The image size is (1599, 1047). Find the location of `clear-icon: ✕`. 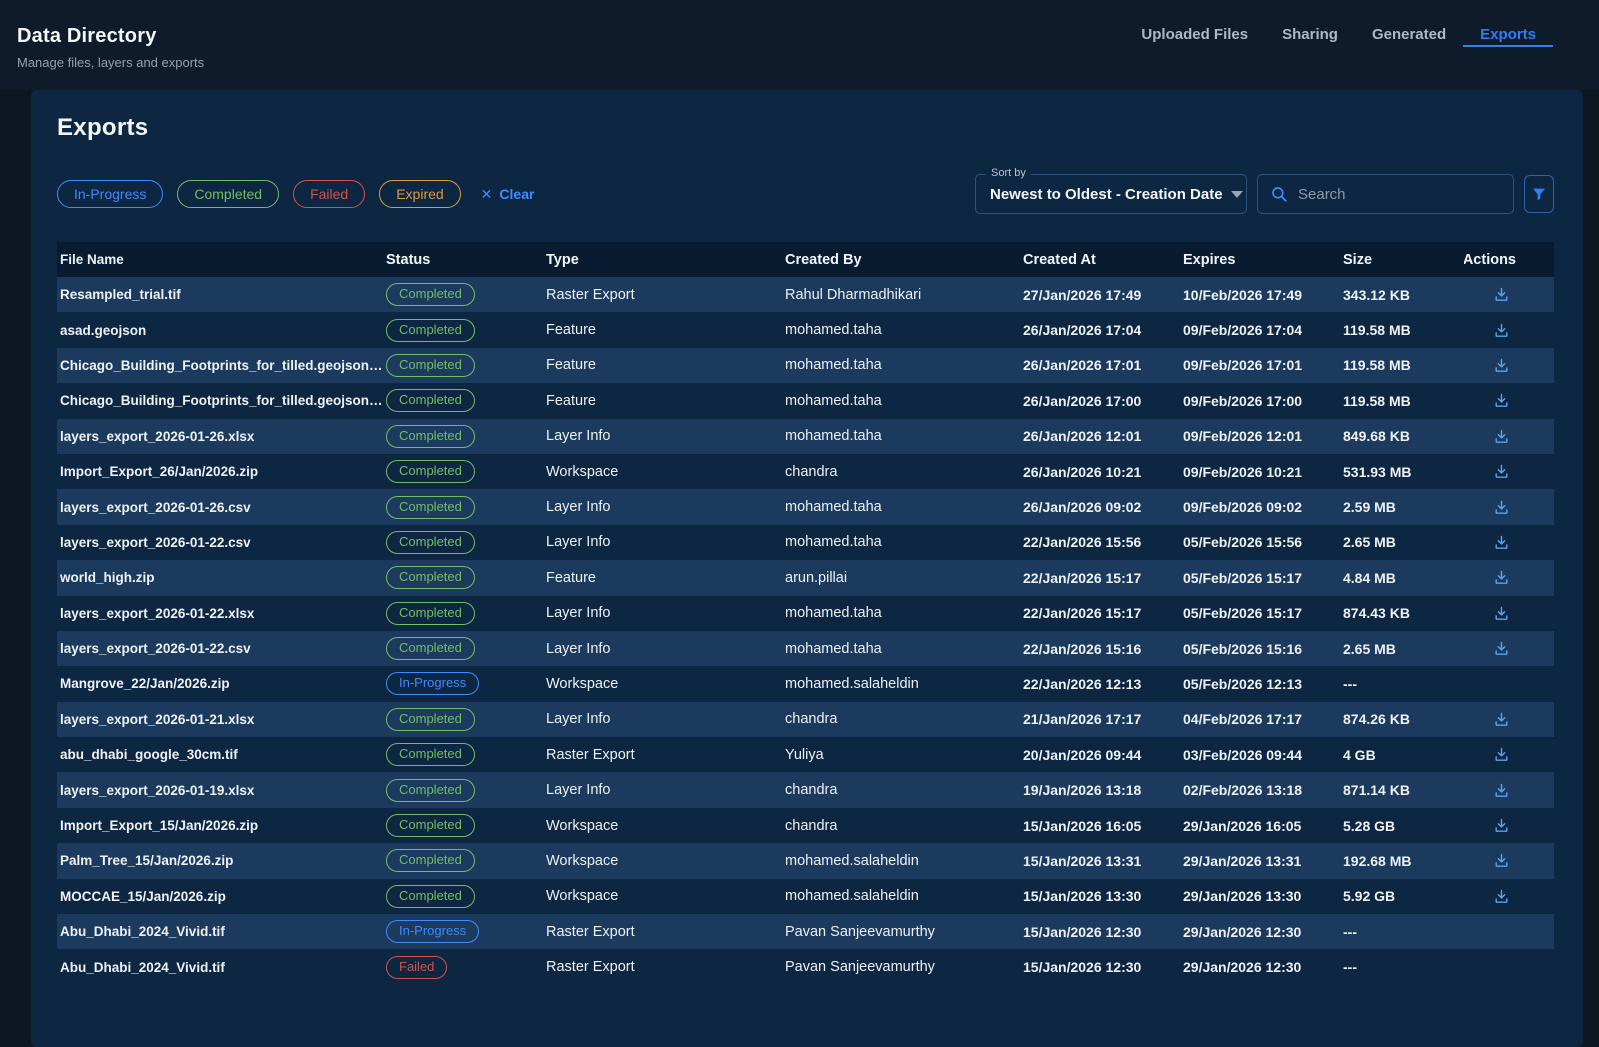

clear-icon: ✕ is located at coordinates (486, 194).